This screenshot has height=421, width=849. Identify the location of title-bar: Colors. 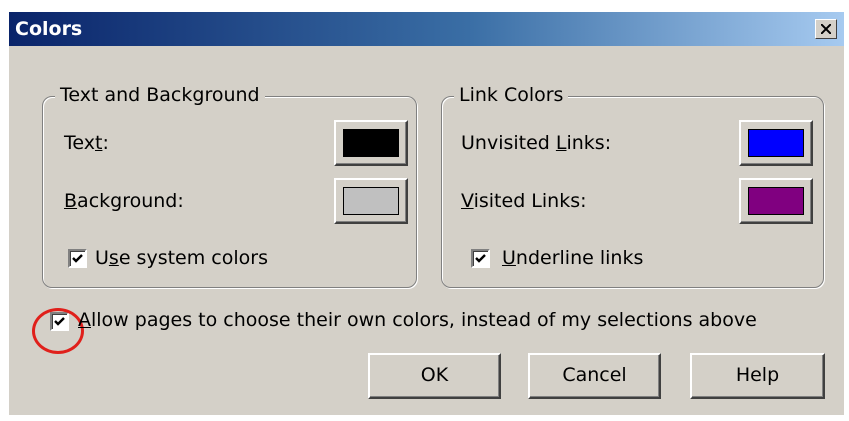
(426, 29).